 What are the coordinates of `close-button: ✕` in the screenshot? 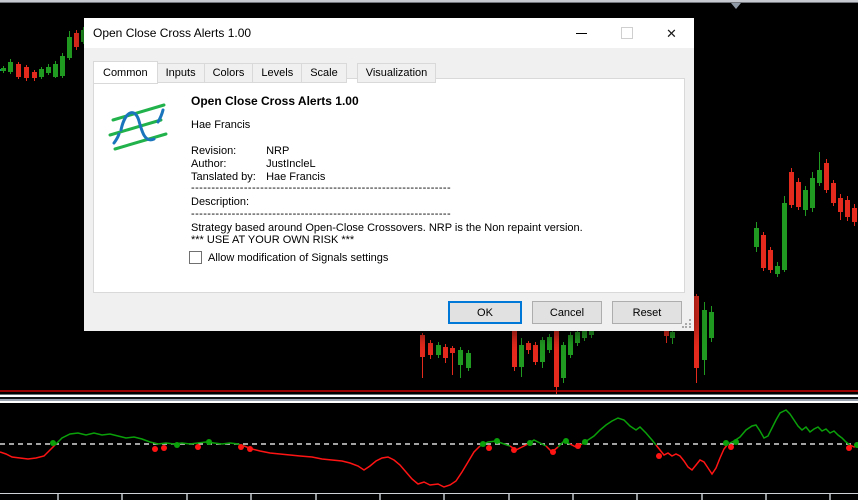 It's located at (671, 33).